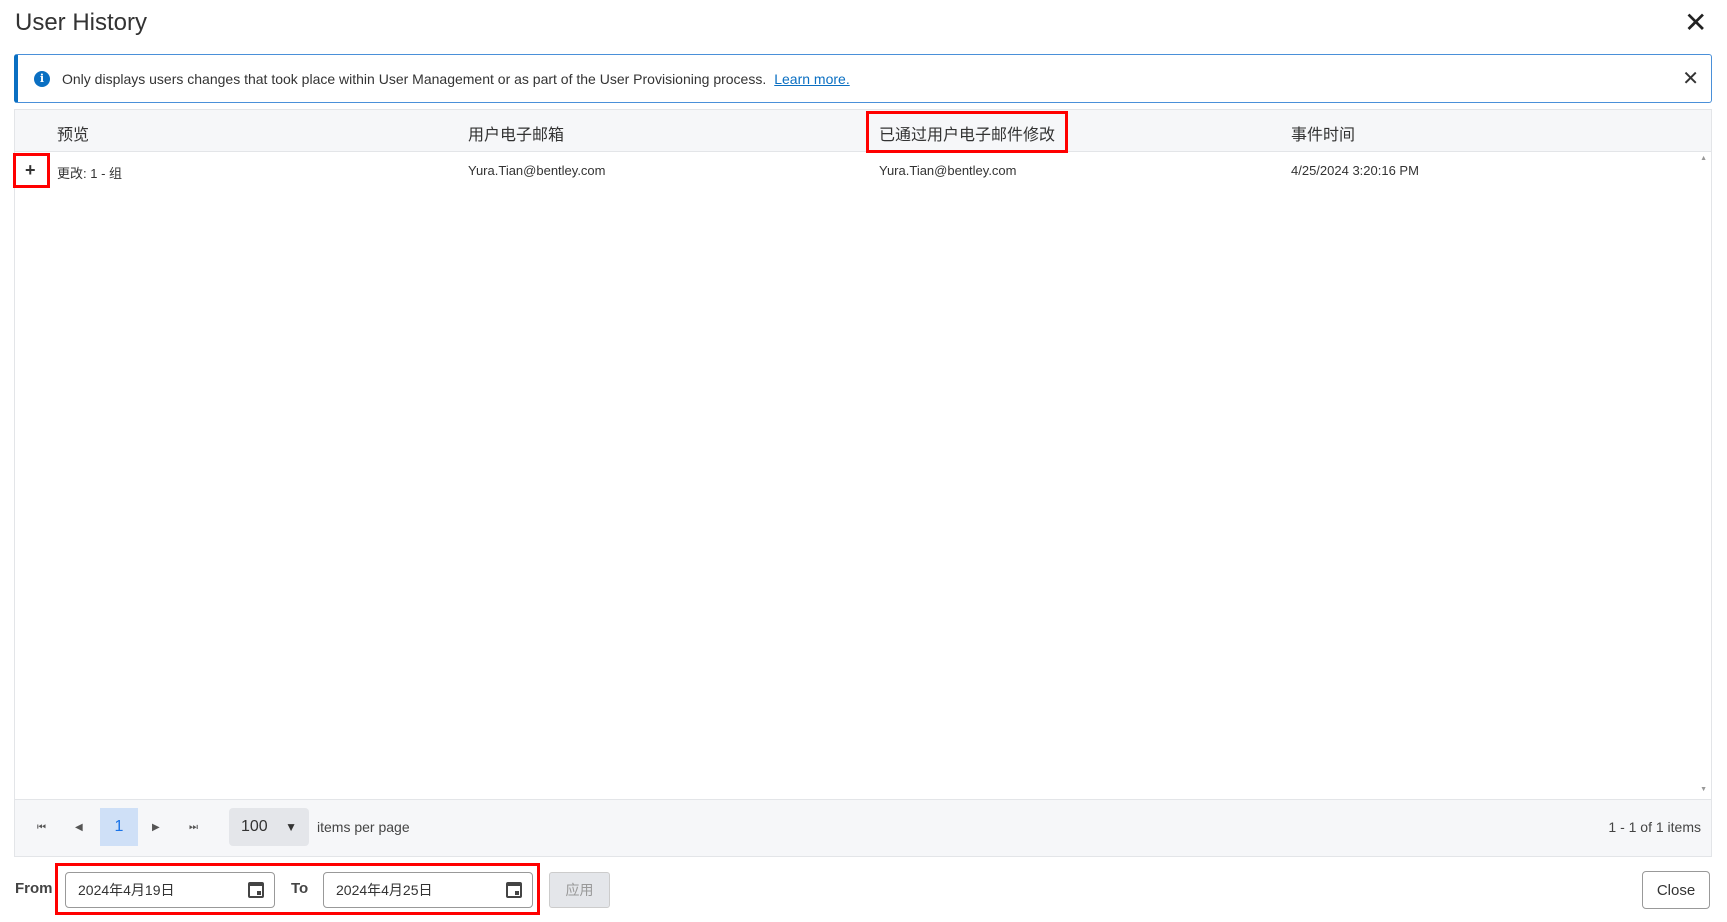  Describe the element at coordinates (1654, 827) in the screenshot. I see `pager-summary: 1 - 1 of 1 items` at that location.